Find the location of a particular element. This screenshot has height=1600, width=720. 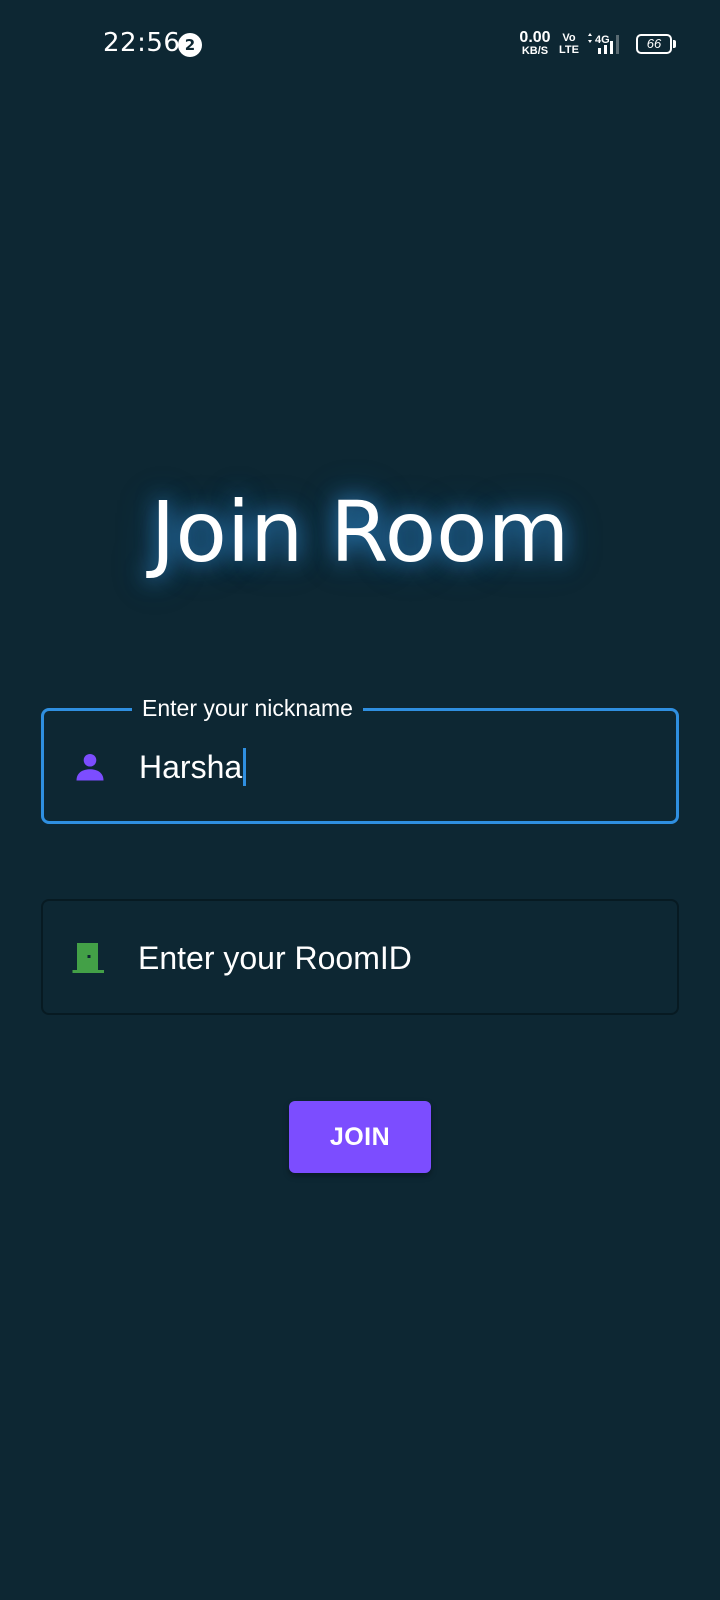

network-speed-indicator: 0.00 KB/S is located at coordinates (535, 43).